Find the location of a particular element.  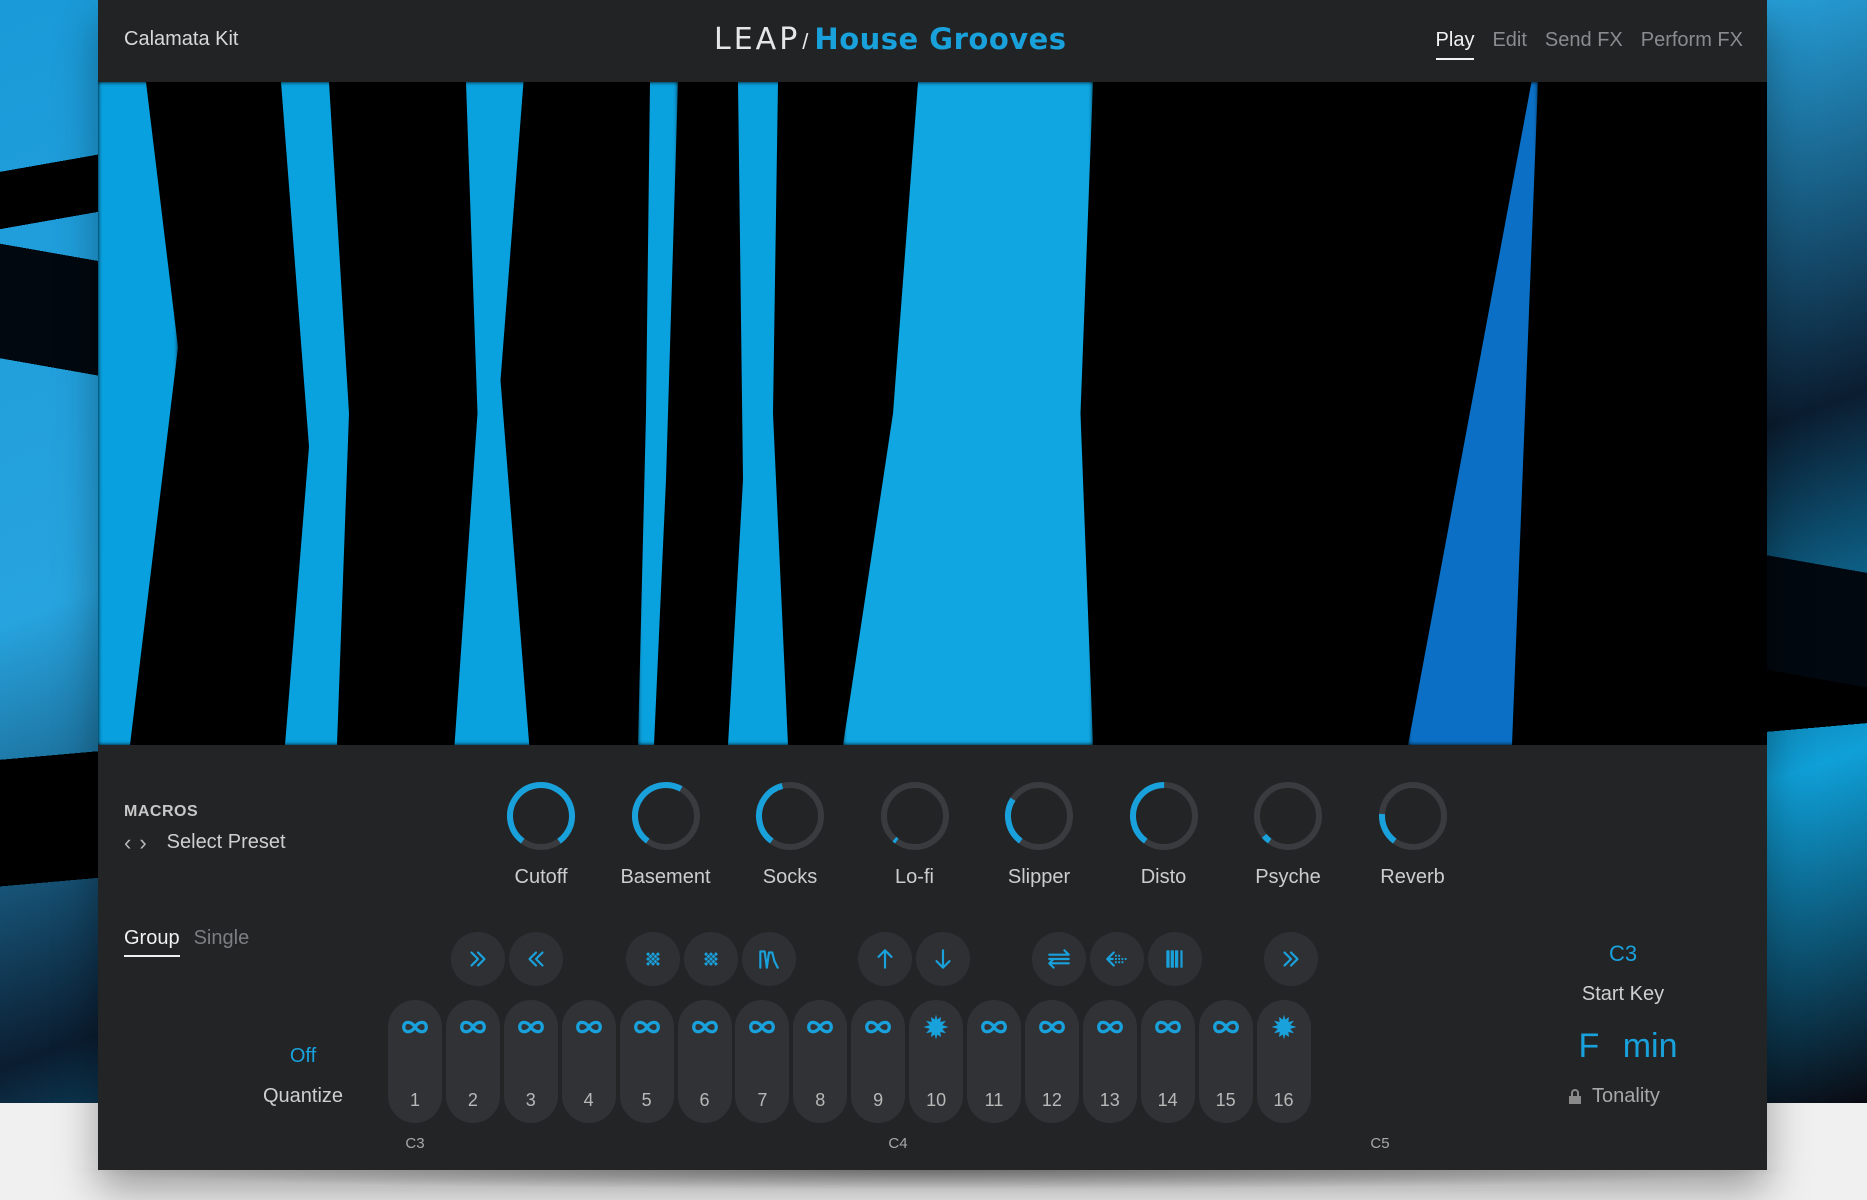

pad-14: 14 is located at coordinates (1167, 1061).